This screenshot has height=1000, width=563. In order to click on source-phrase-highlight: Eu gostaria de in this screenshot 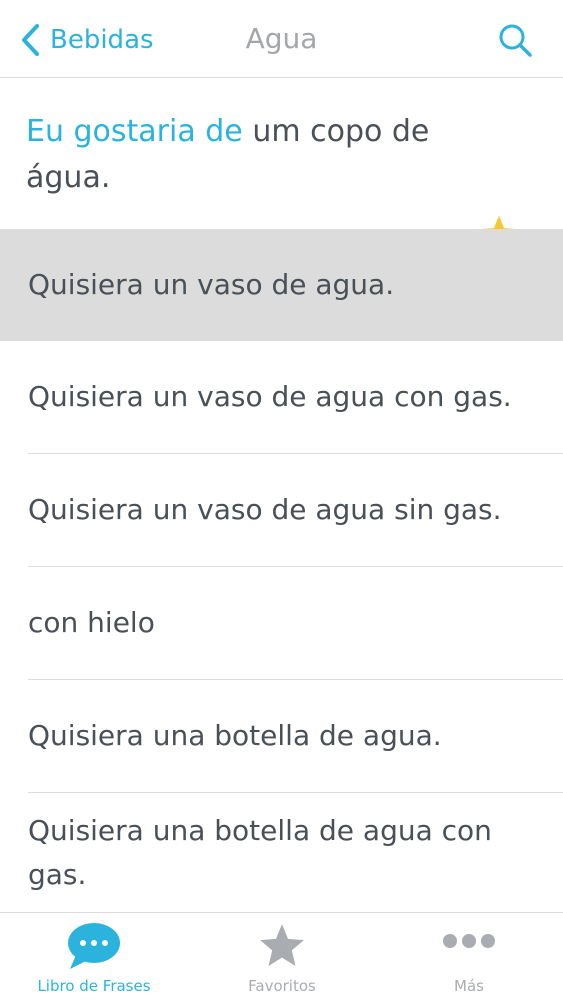, I will do `click(134, 131)`.